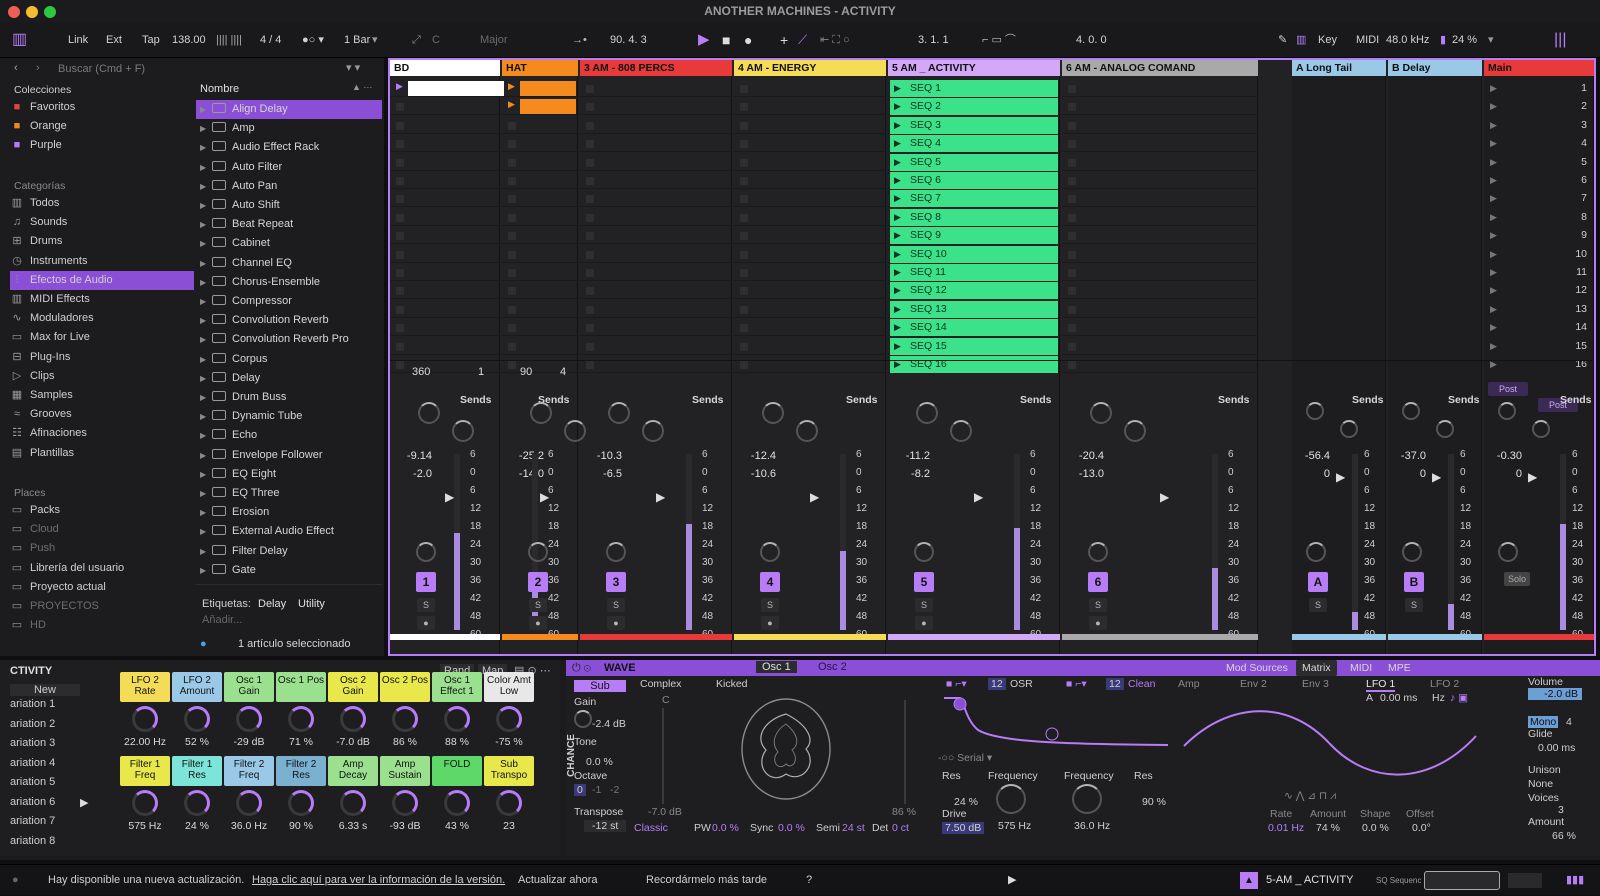 This screenshot has height=896, width=1600. What do you see at coordinates (1411, 411) in the screenshot?
I see `send-a-knob` at bounding box center [1411, 411].